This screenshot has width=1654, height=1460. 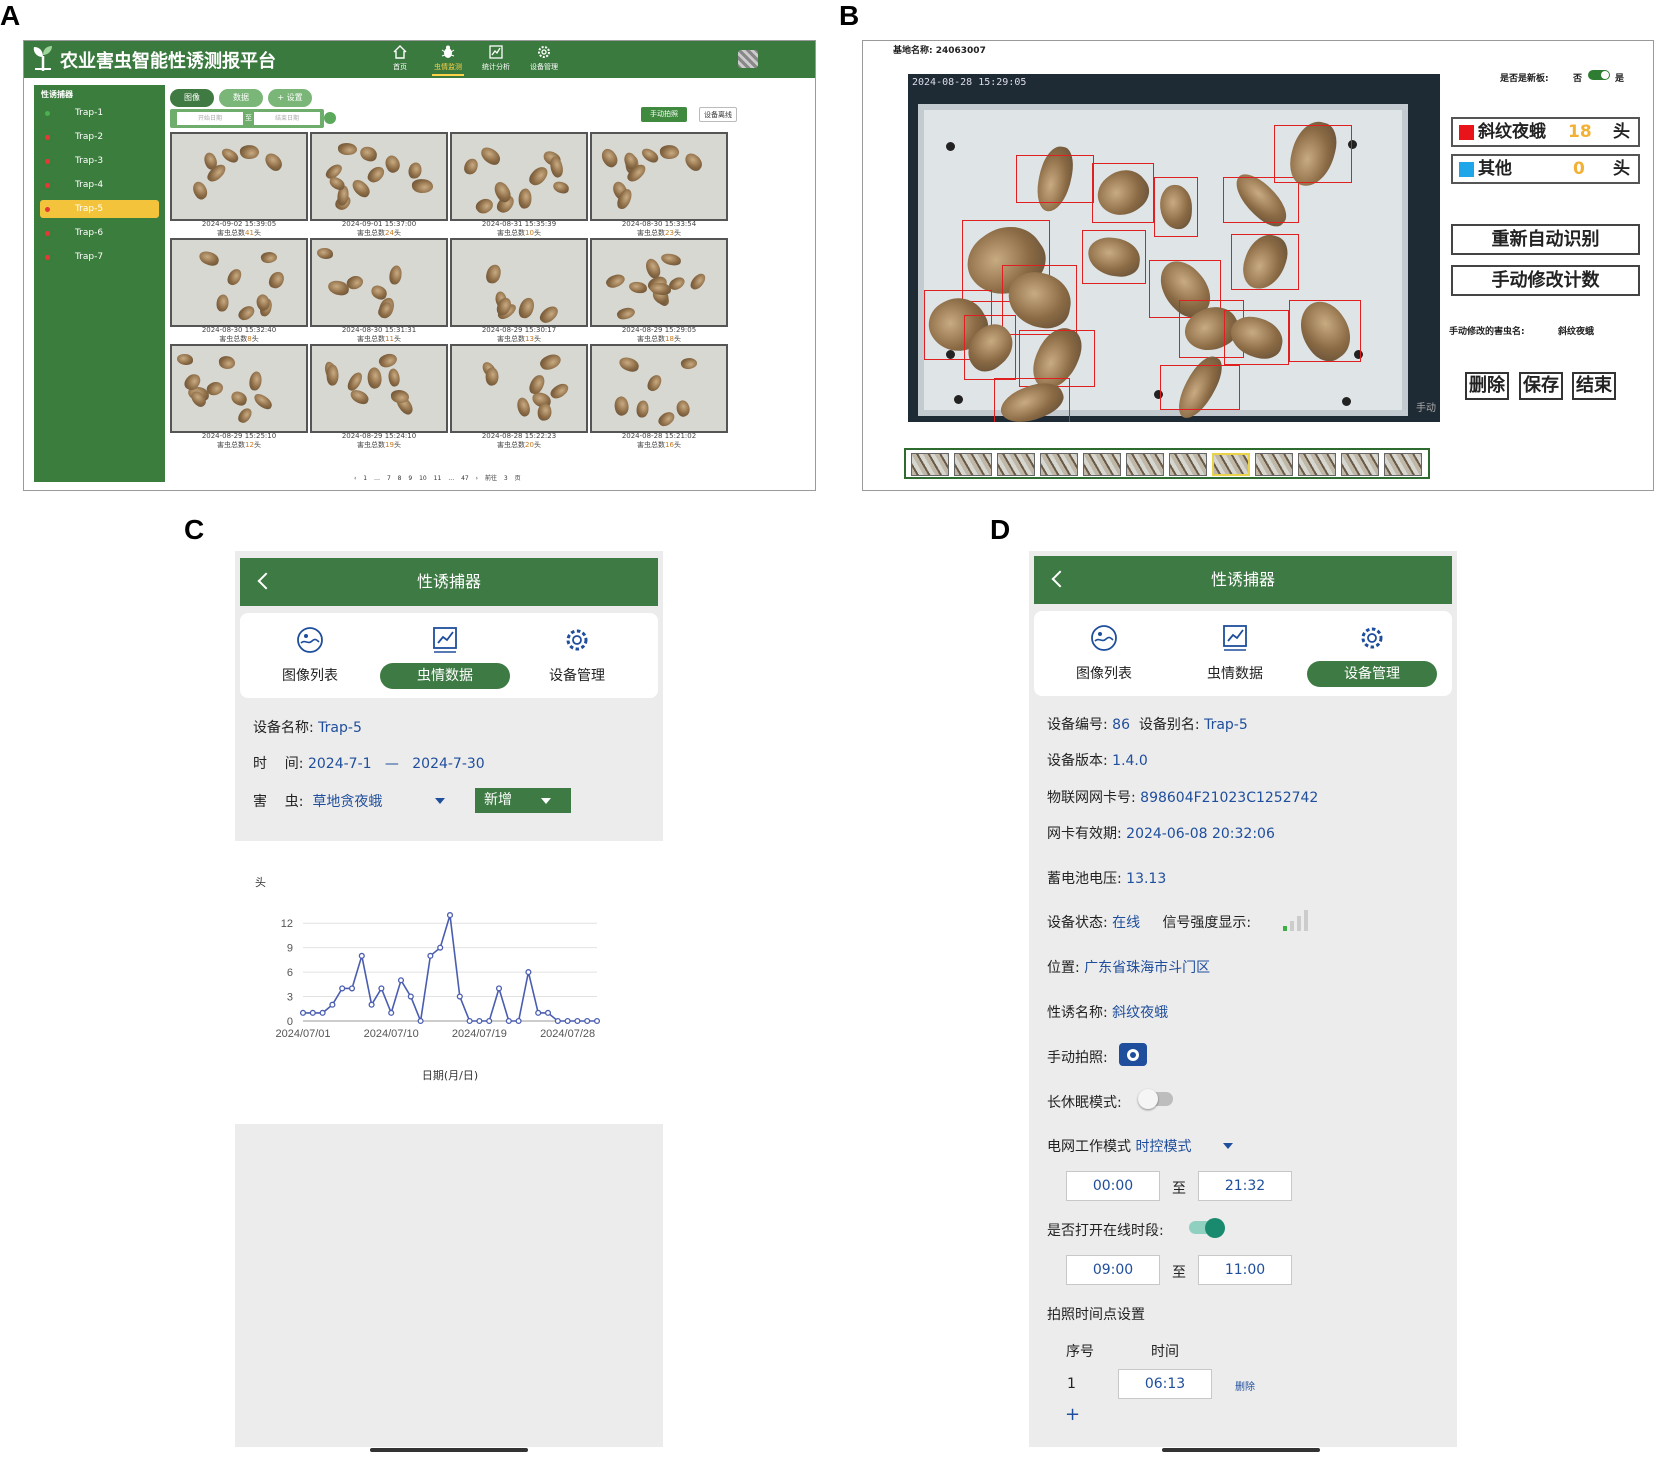 What do you see at coordinates (1133, 1054) in the screenshot?
I see `camera-icon` at bounding box center [1133, 1054].